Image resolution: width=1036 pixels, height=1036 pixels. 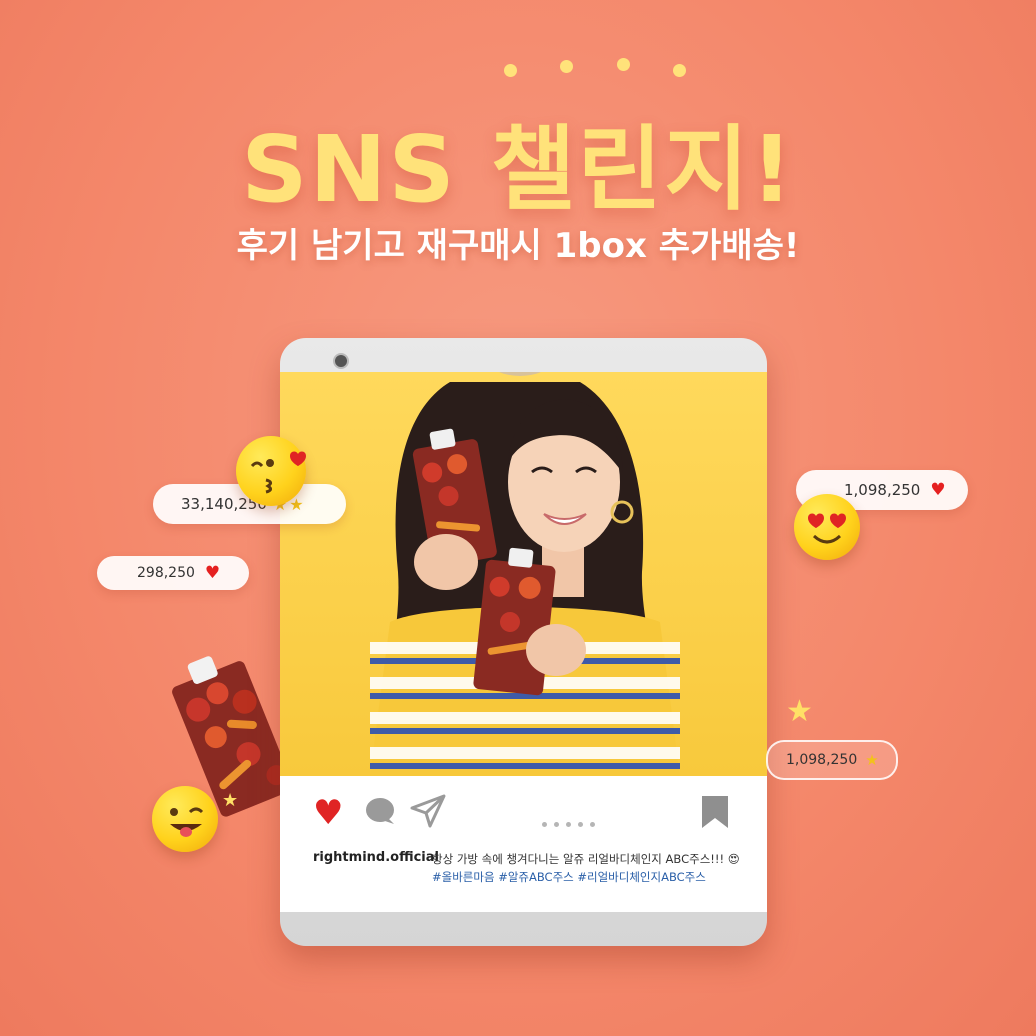 What do you see at coordinates (518, 73) in the screenshot?
I see `title-dots` at bounding box center [518, 73].